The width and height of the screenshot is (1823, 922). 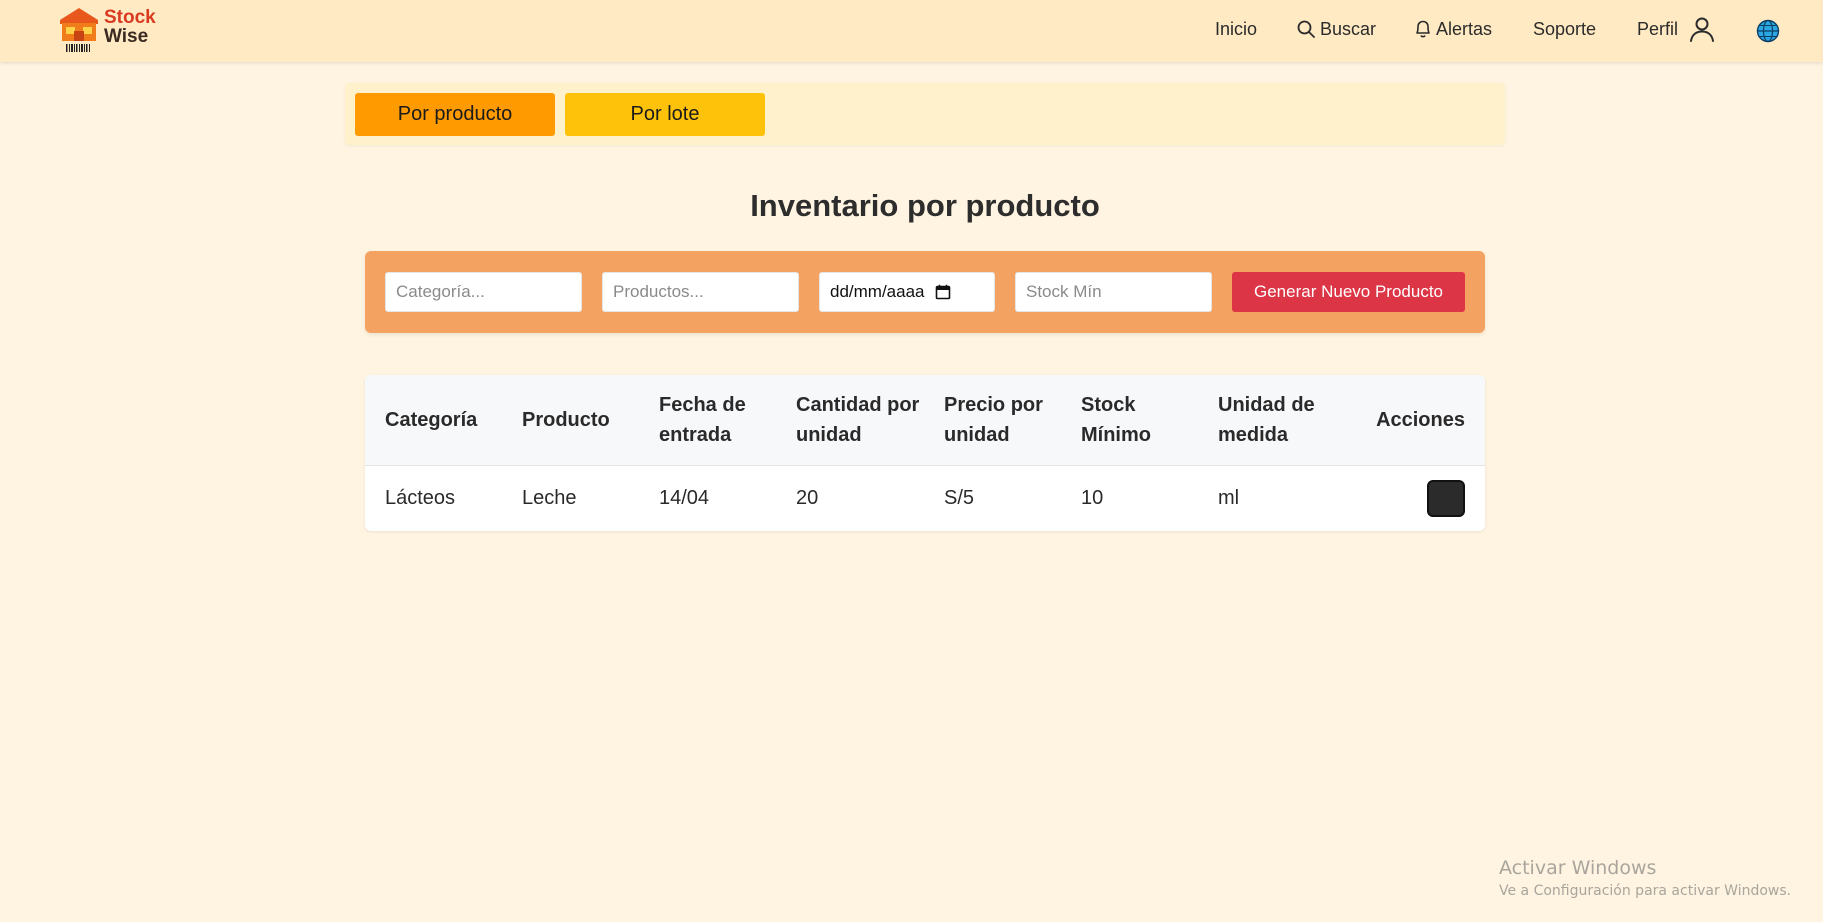 What do you see at coordinates (1113, 292) in the screenshot?
I see `stock-min-input` at bounding box center [1113, 292].